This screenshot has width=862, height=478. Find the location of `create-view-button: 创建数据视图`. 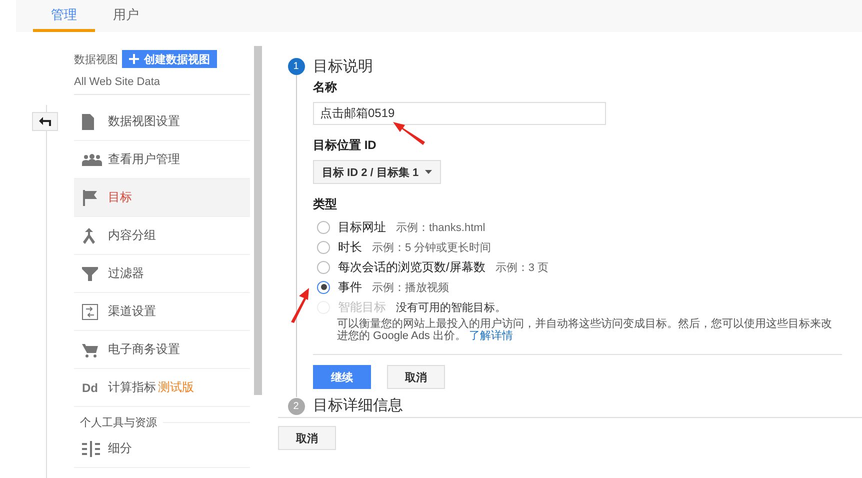

create-view-button: 创建数据视图 is located at coordinates (169, 59).